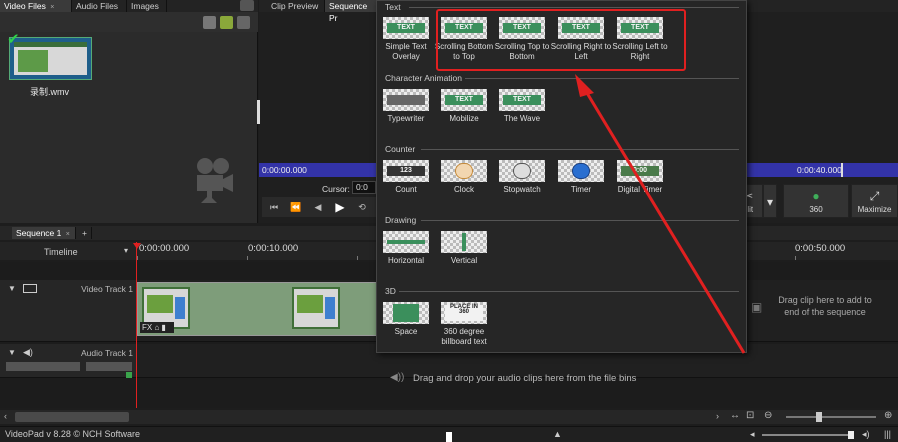  What do you see at coordinates (209, 22) in the screenshot?
I see `delete-icon` at bounding box center [209, 22].